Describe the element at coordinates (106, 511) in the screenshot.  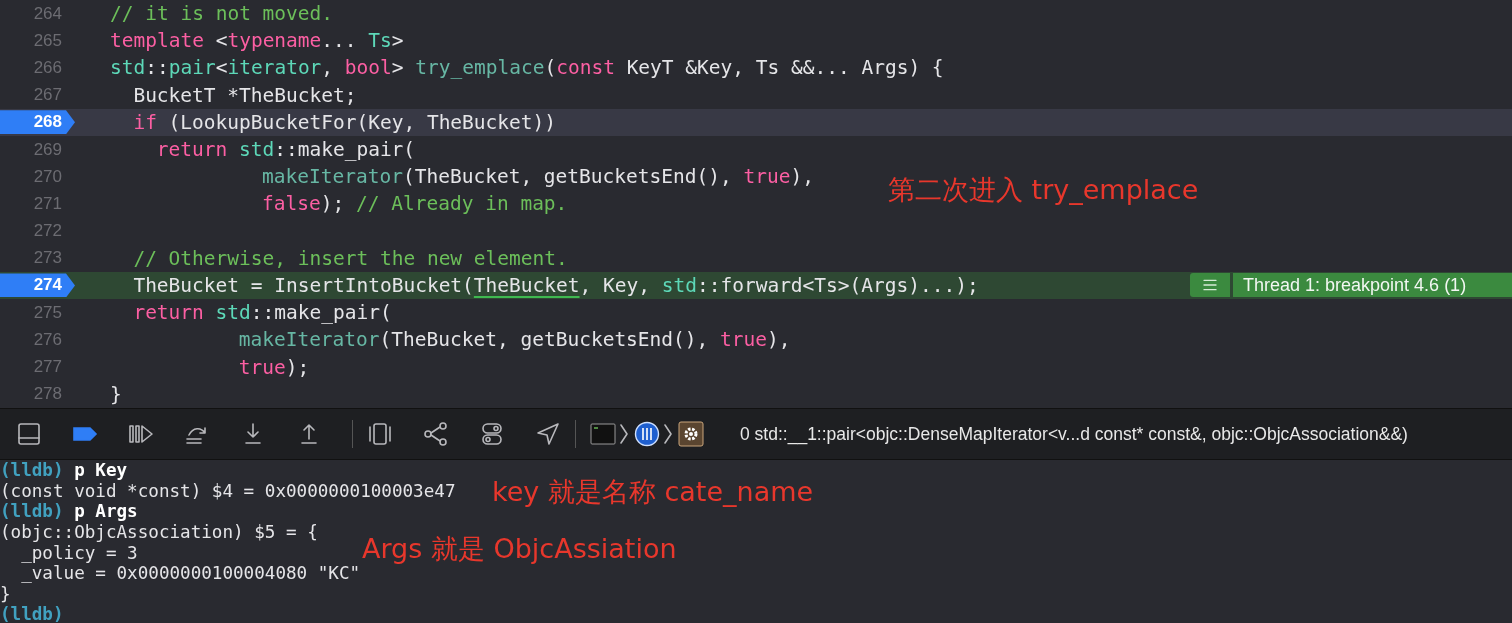
I see `console-command: p Args` at that location.